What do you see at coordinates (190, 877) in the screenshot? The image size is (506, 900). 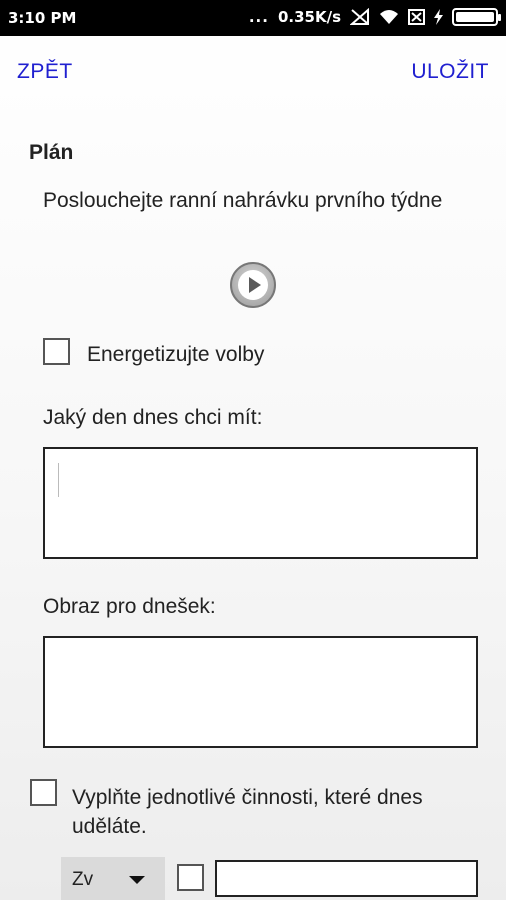 I see `activity-checkbox` at bounding box center [190, 877].